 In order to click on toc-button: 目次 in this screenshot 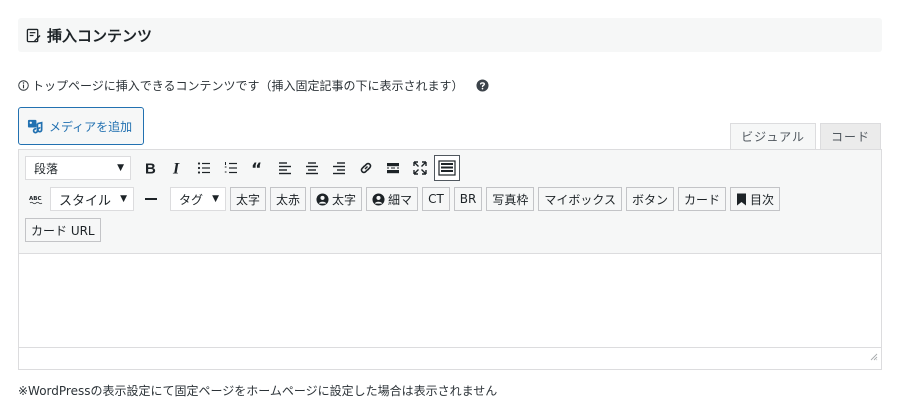, I will do `click(755, 199)`.